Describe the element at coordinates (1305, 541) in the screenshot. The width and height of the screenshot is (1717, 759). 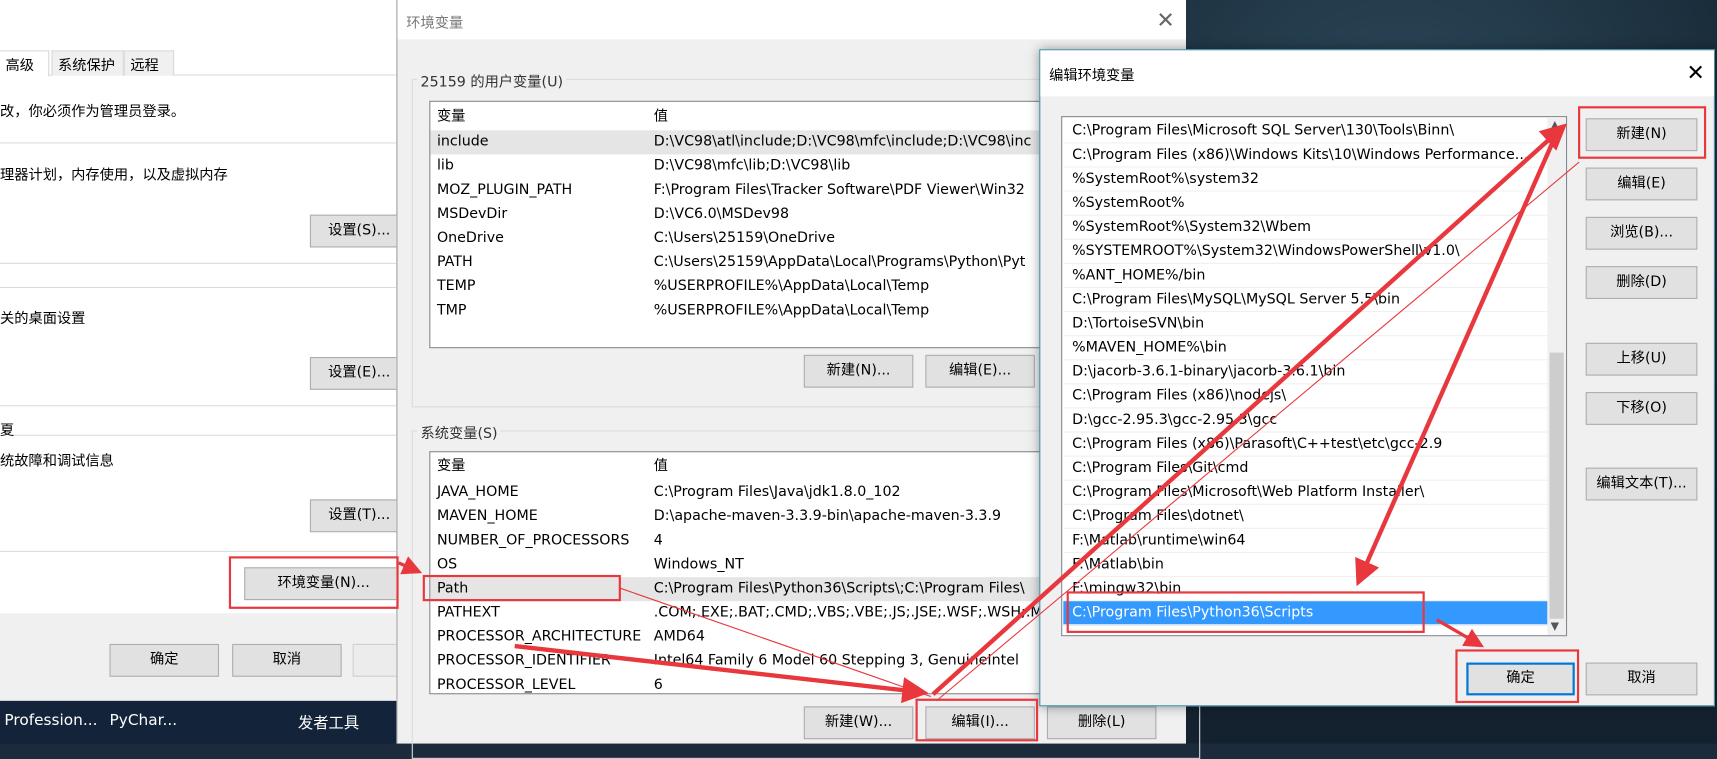
I see `list-item: F:\Matlab\runtime\win64` at that location.